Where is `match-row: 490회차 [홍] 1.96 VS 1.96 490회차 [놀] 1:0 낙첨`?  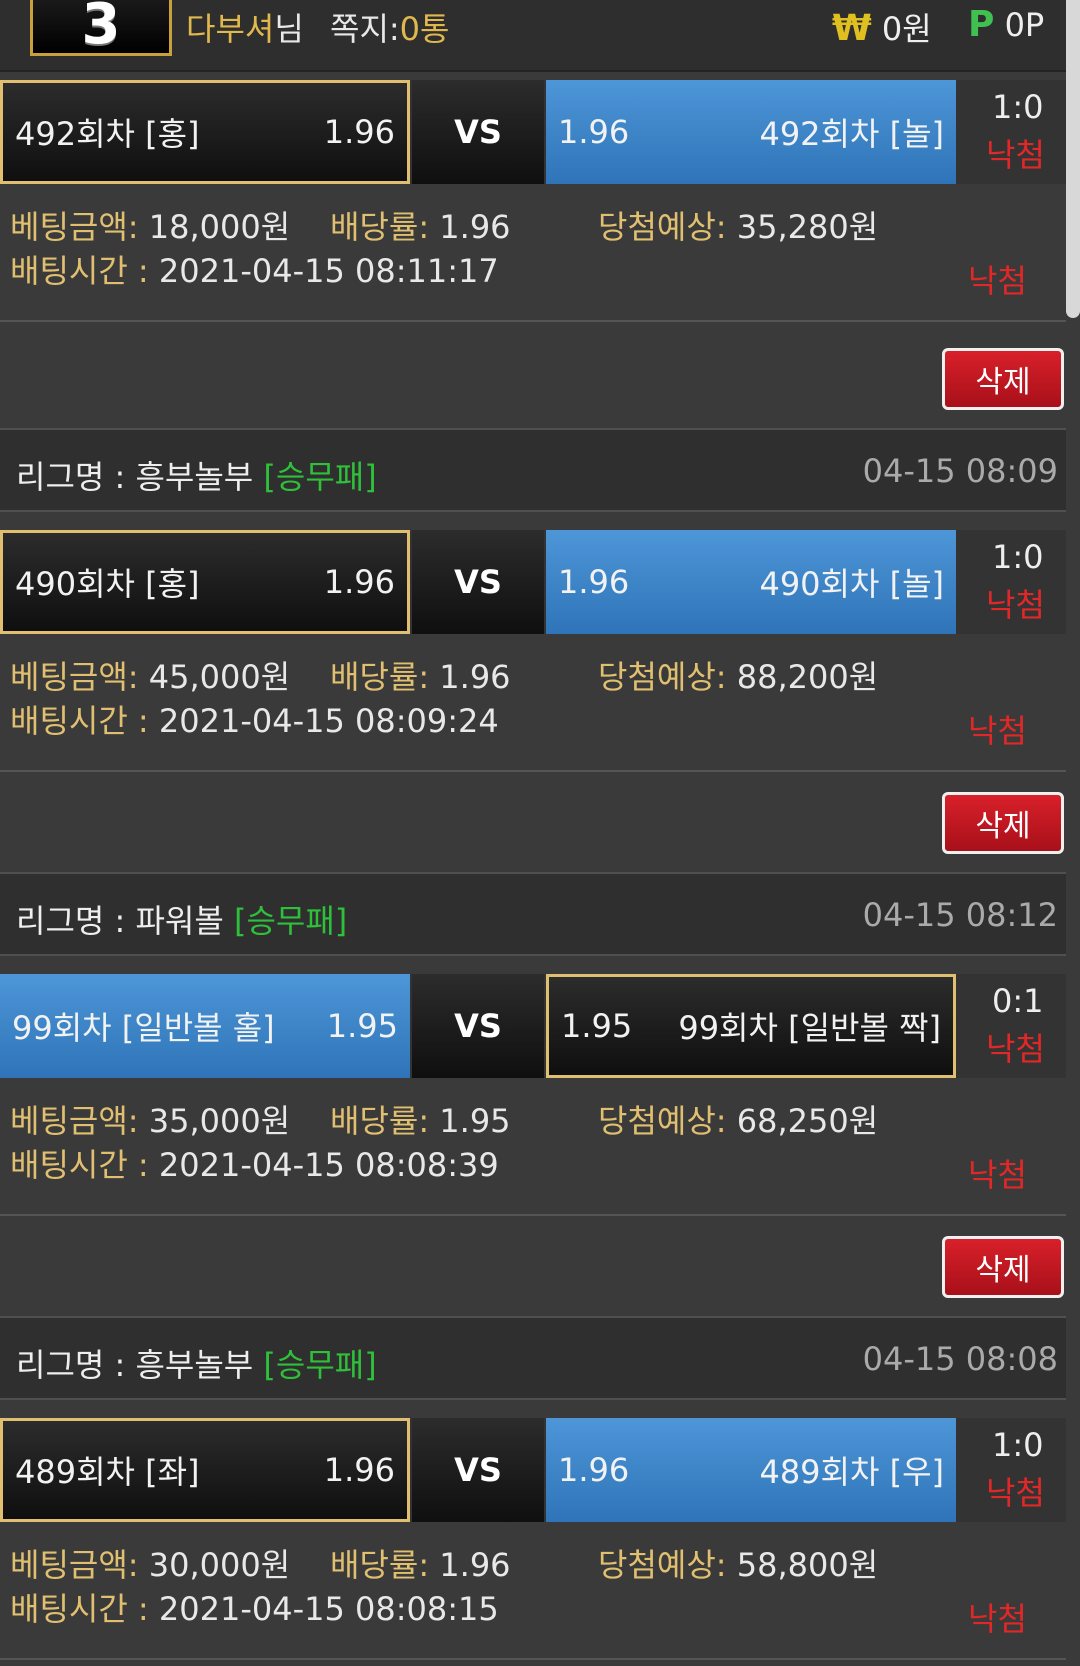
match-row: 490회차 [홍] 1.96 VS 1.96 490회차 [놀] 1:0 낙첨 is located at coordinates (533, 584).